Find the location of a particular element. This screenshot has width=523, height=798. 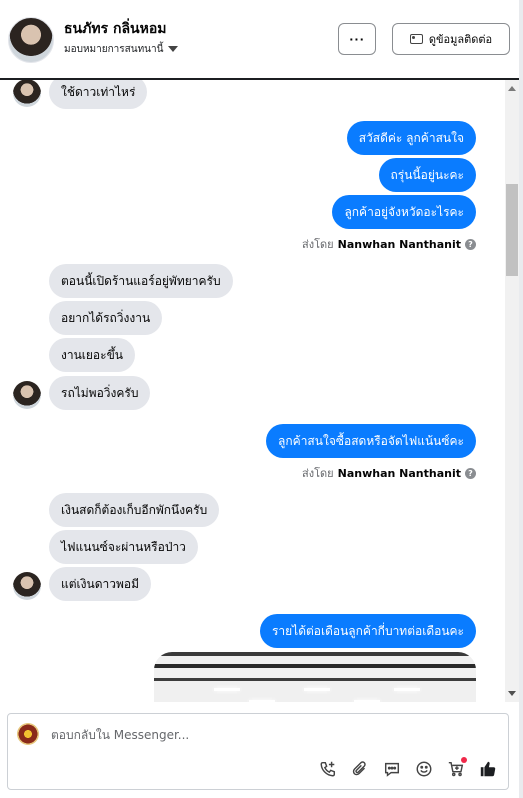

phone-add-icon is located at coordinates (328, 769).